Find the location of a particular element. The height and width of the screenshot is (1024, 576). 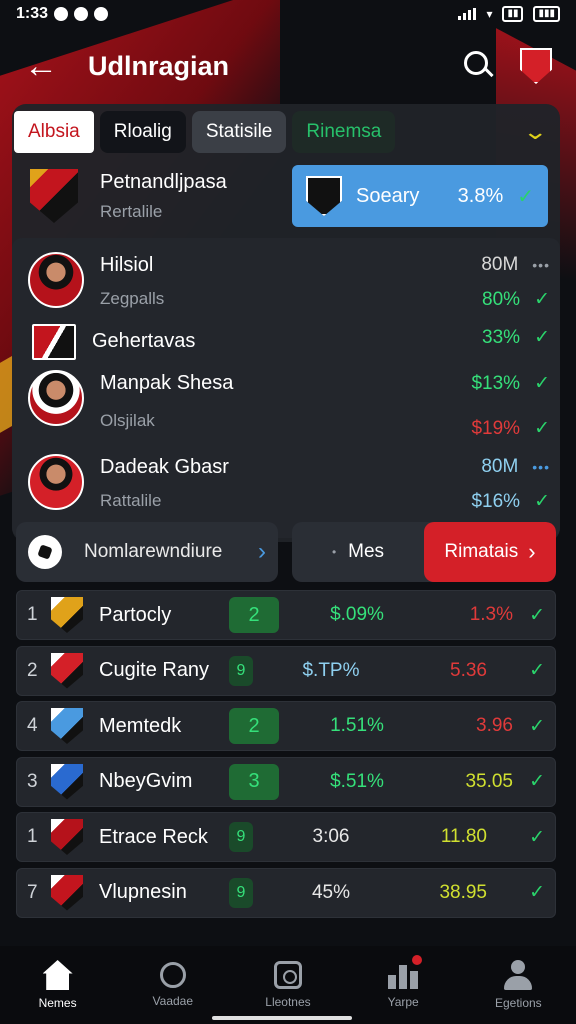

list-item: Hilsiol Zegpalls 80M ••• 80% ✓ is located at coordinates (286, 280).